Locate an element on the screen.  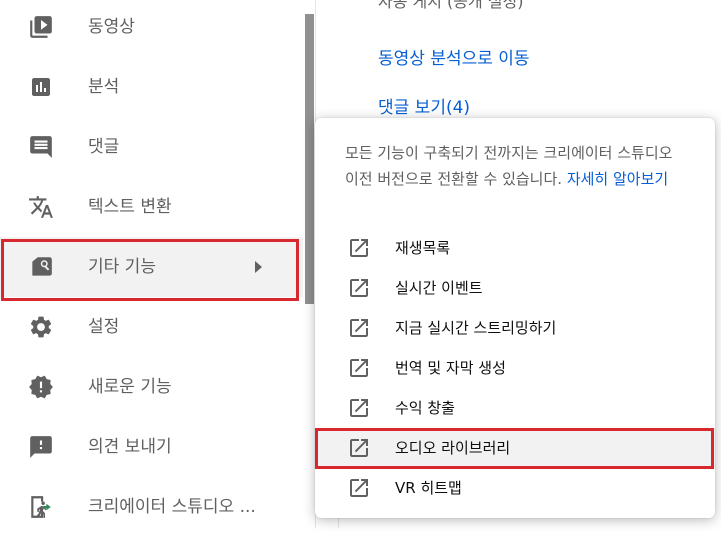
sidebar-item-whats-new: 새로운 기능 is located at coordinates (151, 387).